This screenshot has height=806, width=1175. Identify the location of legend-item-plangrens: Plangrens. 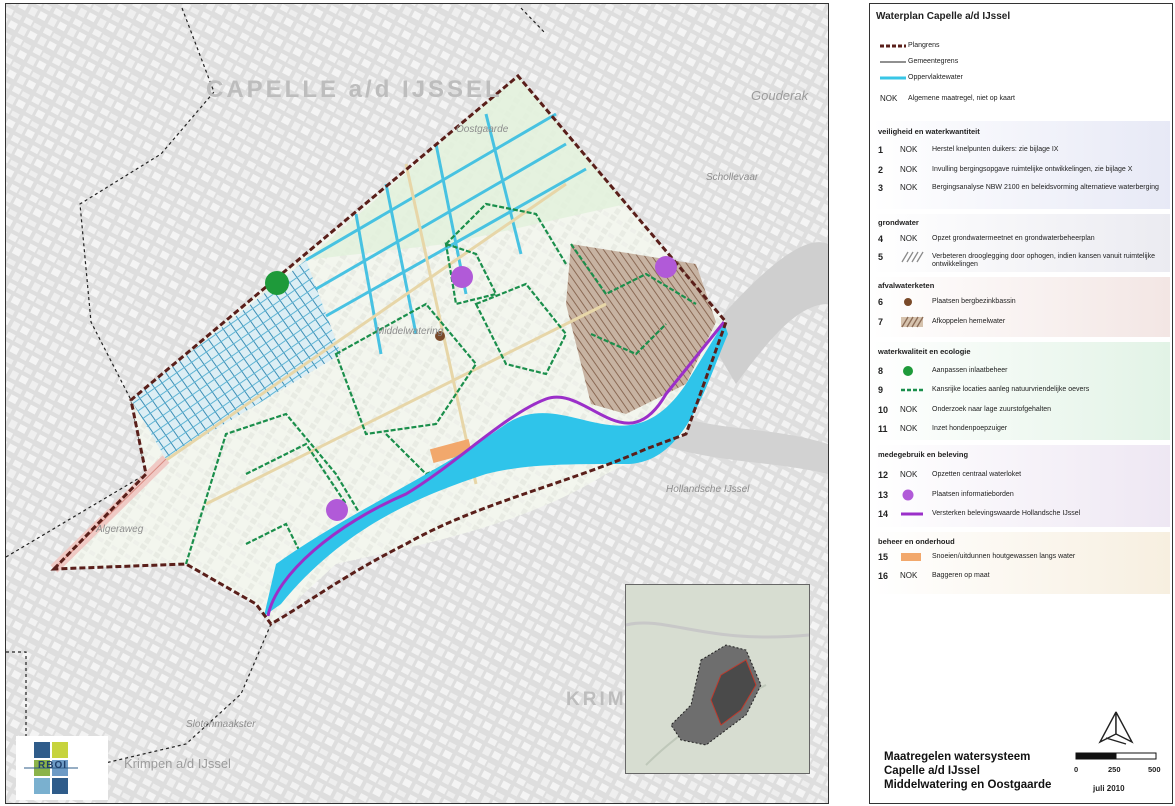
(1021, 46).